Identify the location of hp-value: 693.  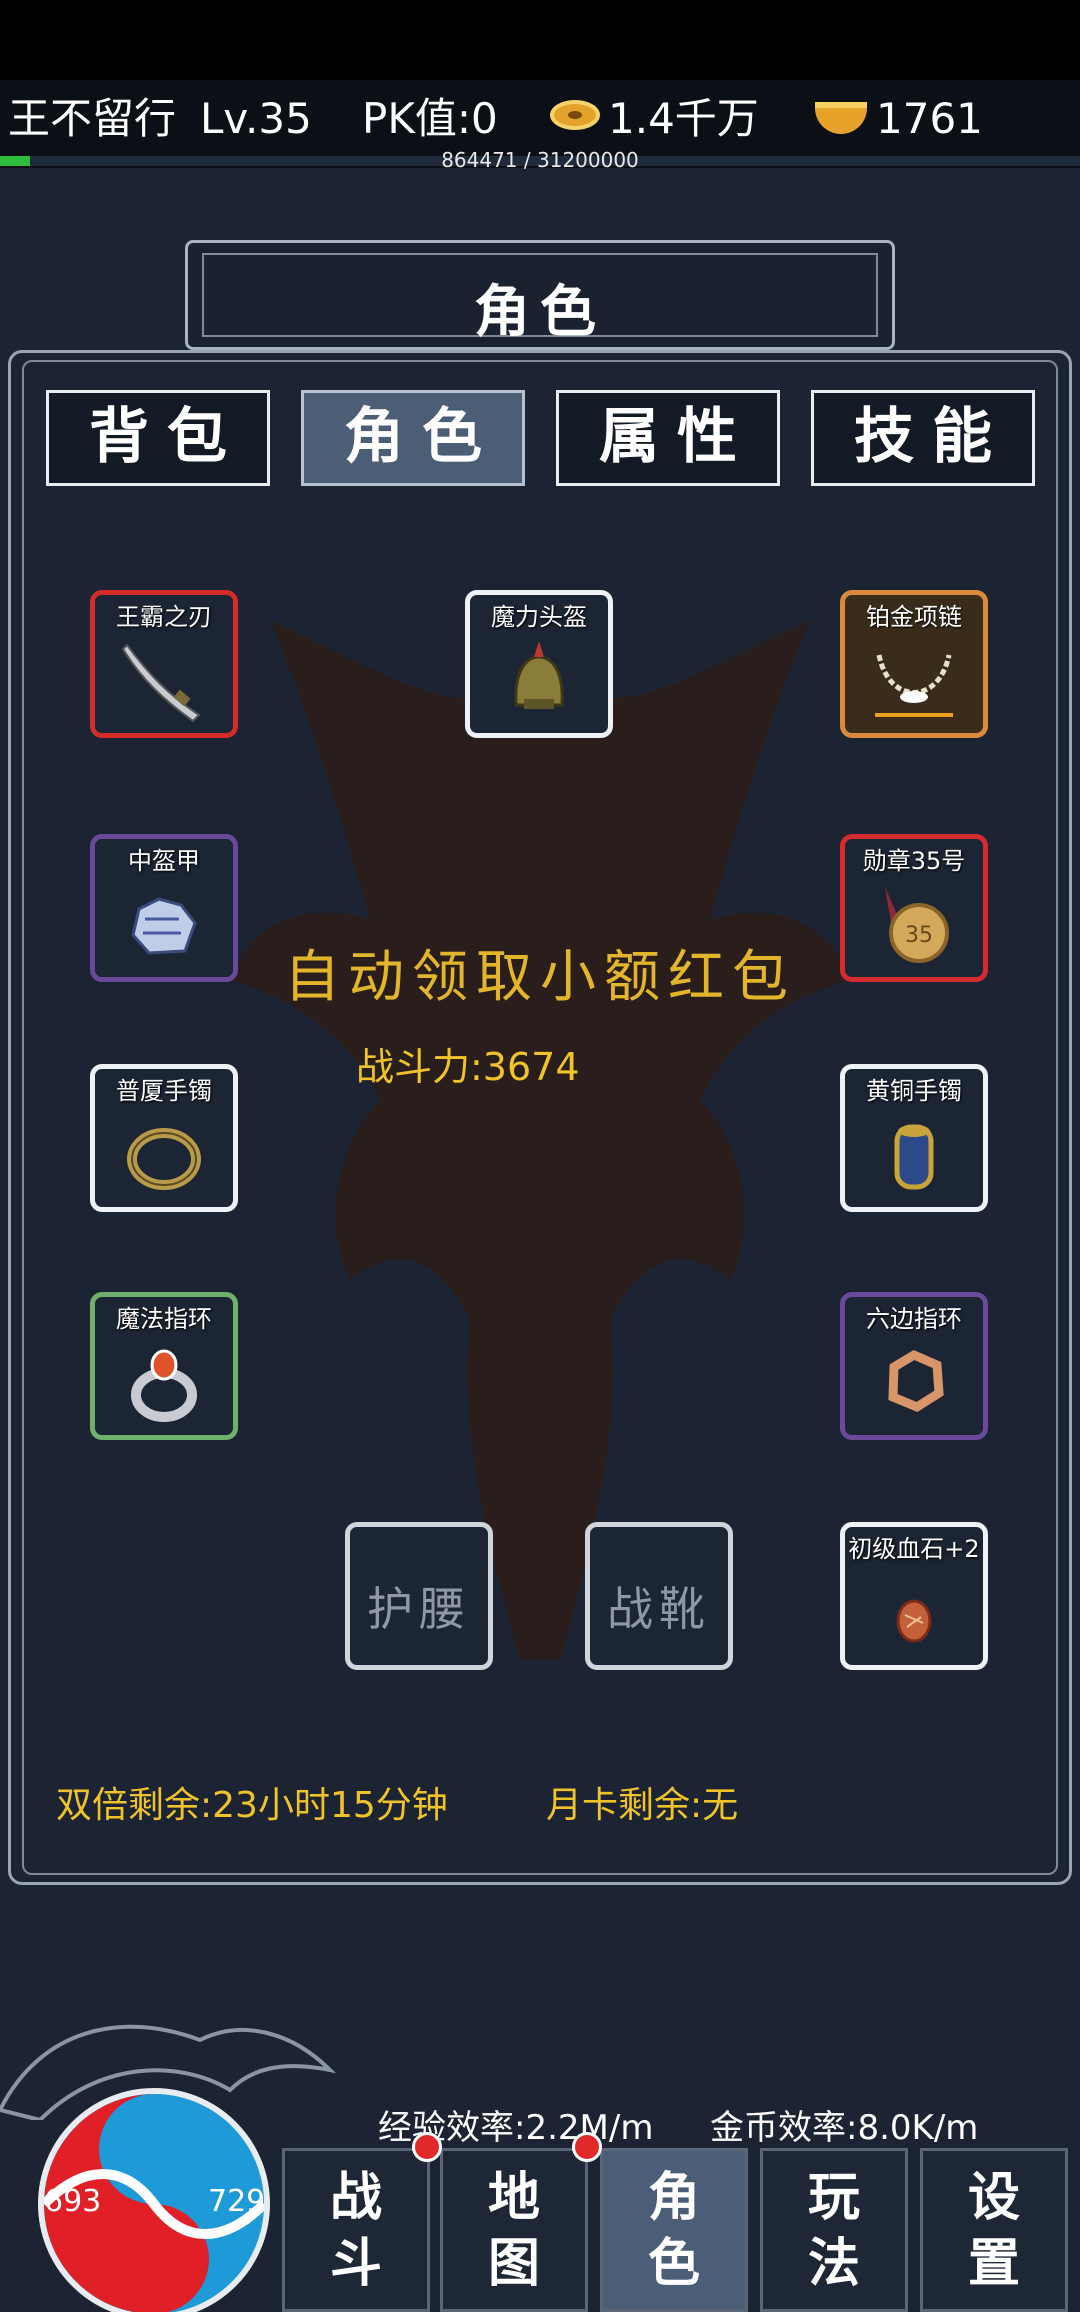
(73, 2201).